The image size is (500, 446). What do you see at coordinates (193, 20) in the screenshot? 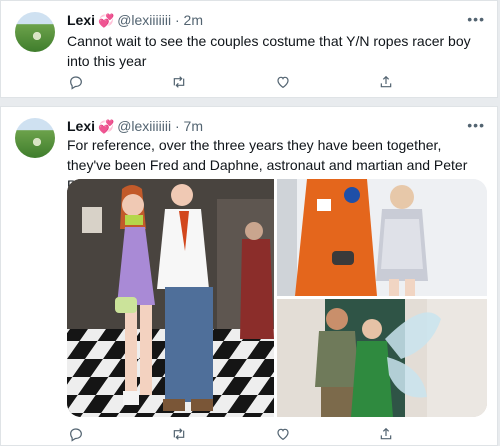
I see `timestamp: 2m` at bounding box center [193, 20].